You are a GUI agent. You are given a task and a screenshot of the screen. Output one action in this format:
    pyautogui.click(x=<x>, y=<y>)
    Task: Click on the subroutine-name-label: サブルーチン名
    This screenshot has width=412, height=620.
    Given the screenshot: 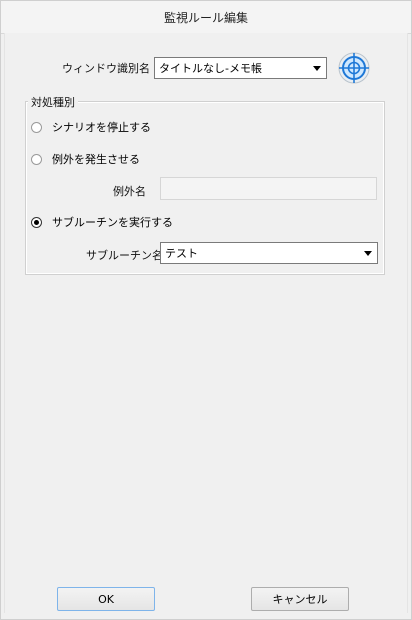 What is the action you would take?
    pyautogui.click(x=124, y=255)
    